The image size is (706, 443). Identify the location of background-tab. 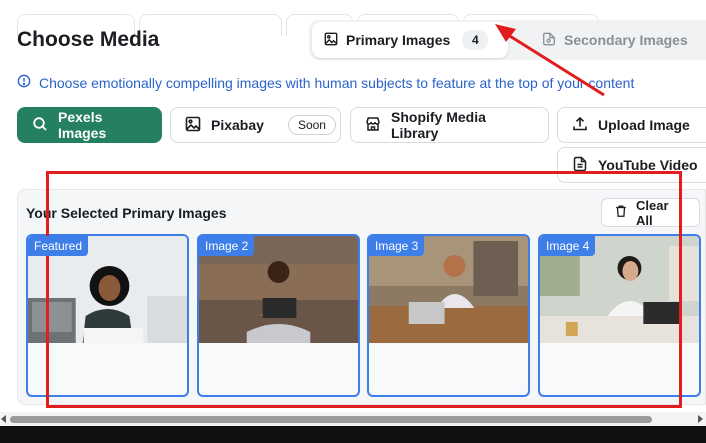
(210, 25).